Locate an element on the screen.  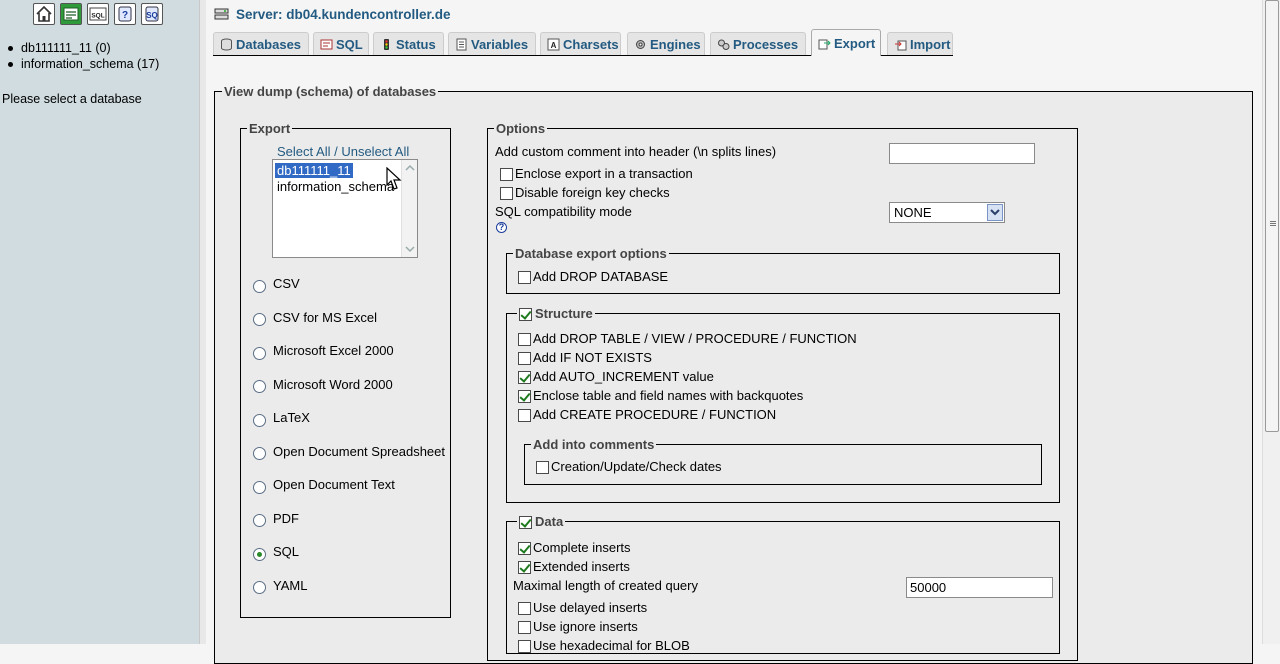
max-query-label: Maximal length of created query is located at coordinates (605, 585).